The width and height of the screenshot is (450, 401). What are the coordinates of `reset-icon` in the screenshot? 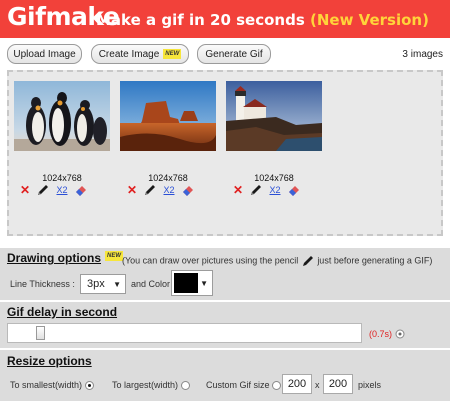 It's located at (400, 334).